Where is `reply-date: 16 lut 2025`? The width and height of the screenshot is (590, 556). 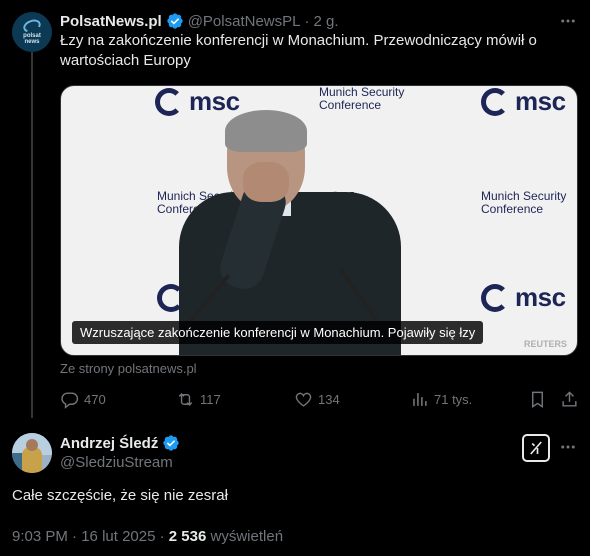
reply-date: 16 lut 2025 is located at coordinates (118, 536).